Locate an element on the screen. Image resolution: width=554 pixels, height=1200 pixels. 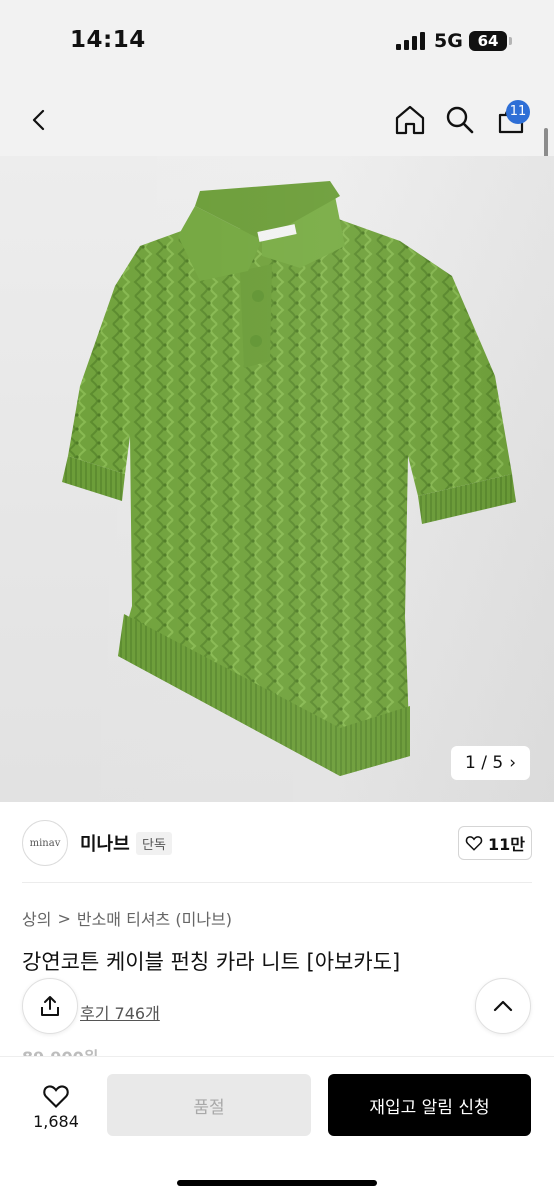
share-icon is located at coordinates (50, 1006).